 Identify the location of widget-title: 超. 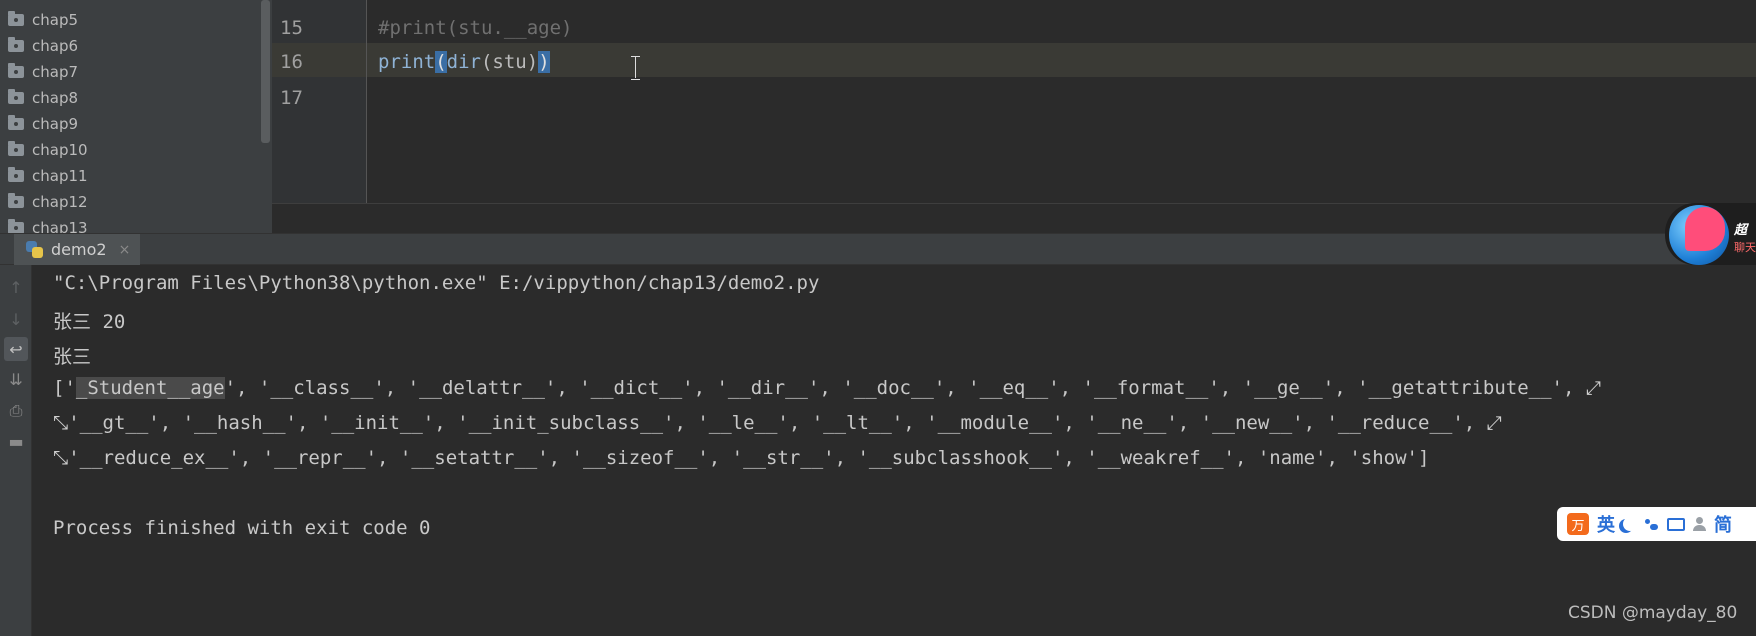
(1741, 230).